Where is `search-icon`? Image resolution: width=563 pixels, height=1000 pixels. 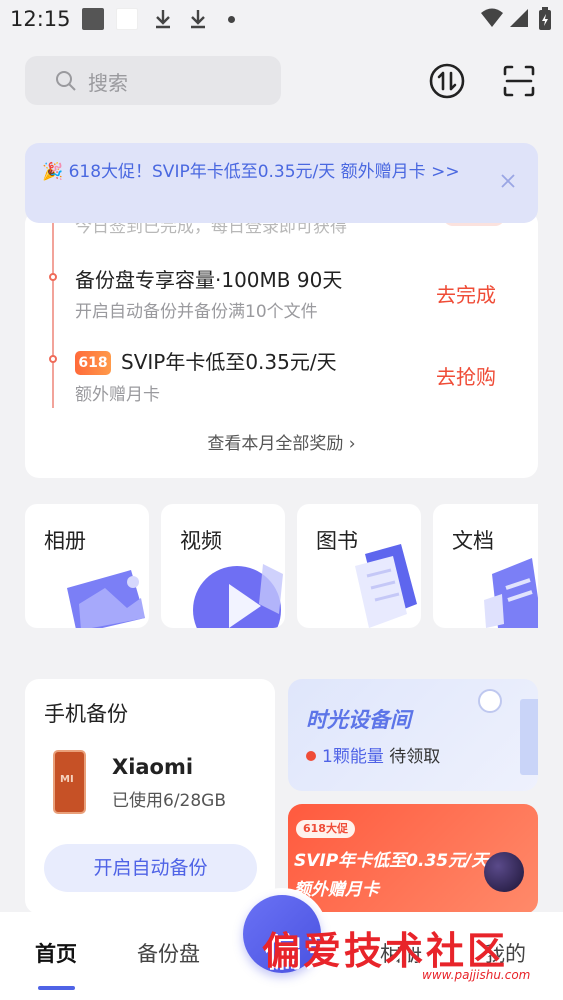 search-icon is located at coordinates (66, 81).